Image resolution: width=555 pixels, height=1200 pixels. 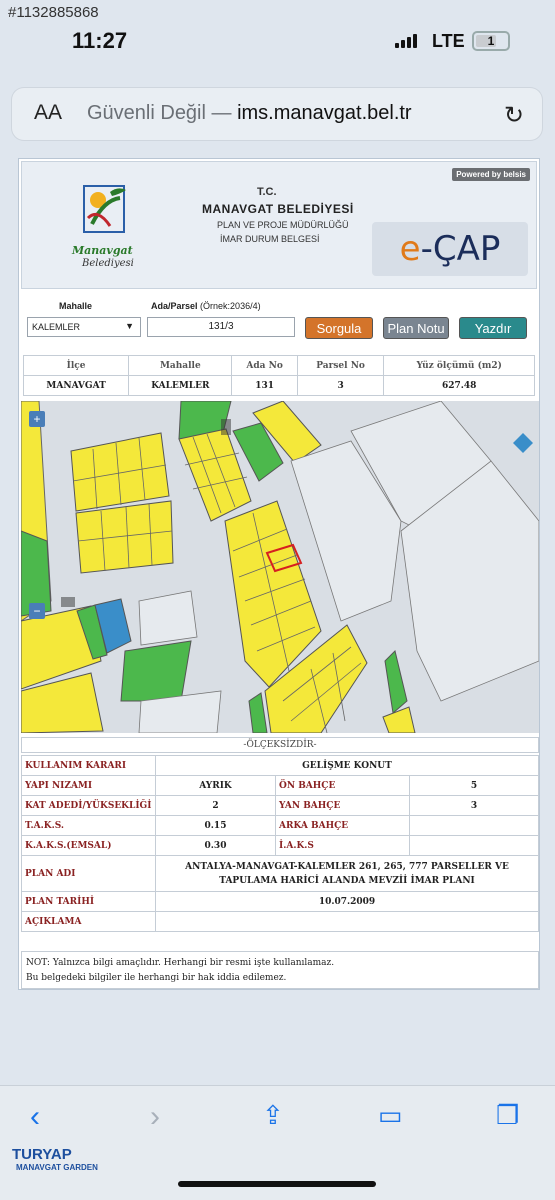 What do you see at coordinates (342, 785) in the screenshot?
I see `property-label: ÖN BAHÇE` at bounding box center [342, 785].